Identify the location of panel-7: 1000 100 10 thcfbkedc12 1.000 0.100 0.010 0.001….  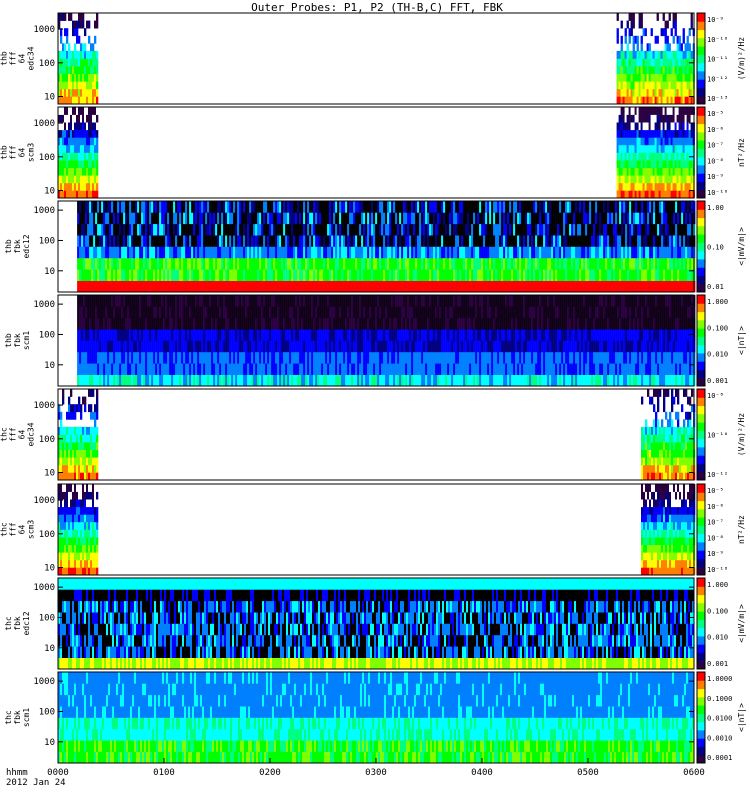
(375, 623).